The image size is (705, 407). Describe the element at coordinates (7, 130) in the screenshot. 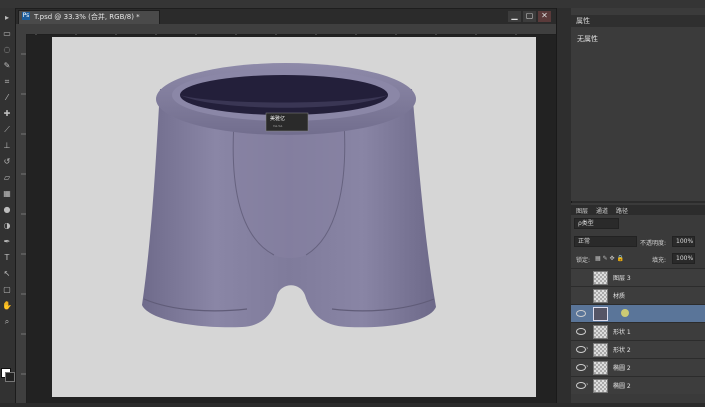

I see `brush-icon: ⟋` at that location.